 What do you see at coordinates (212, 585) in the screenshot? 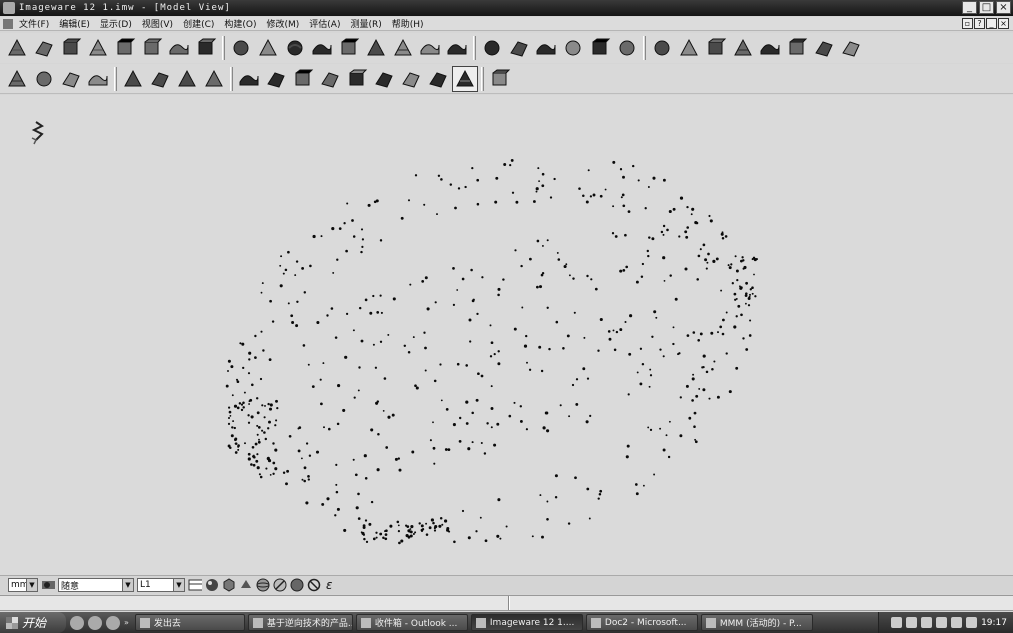
I see `color-sphere-icon` at bounding box center [212, 585].